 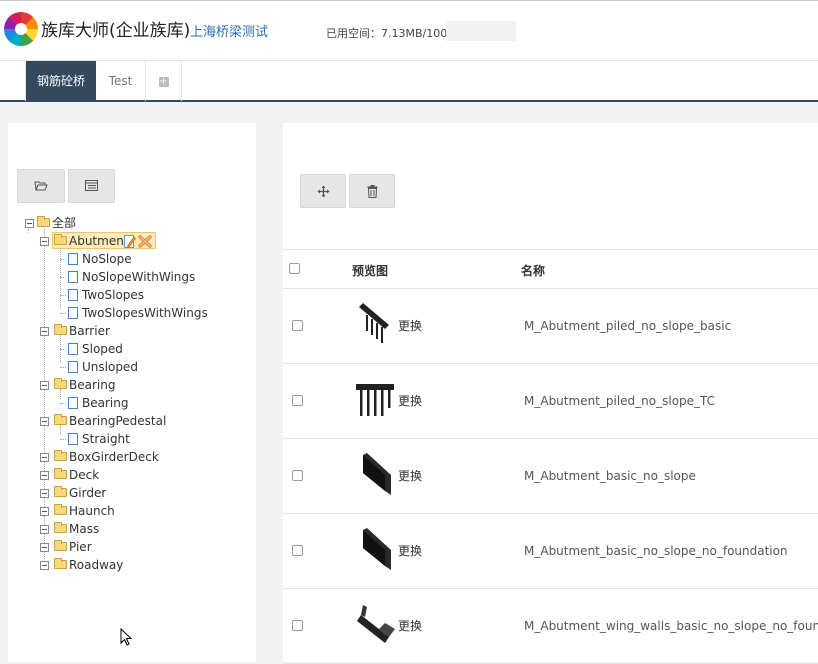 I want to click on tree-label: Girder, so click(x=88, y=493).